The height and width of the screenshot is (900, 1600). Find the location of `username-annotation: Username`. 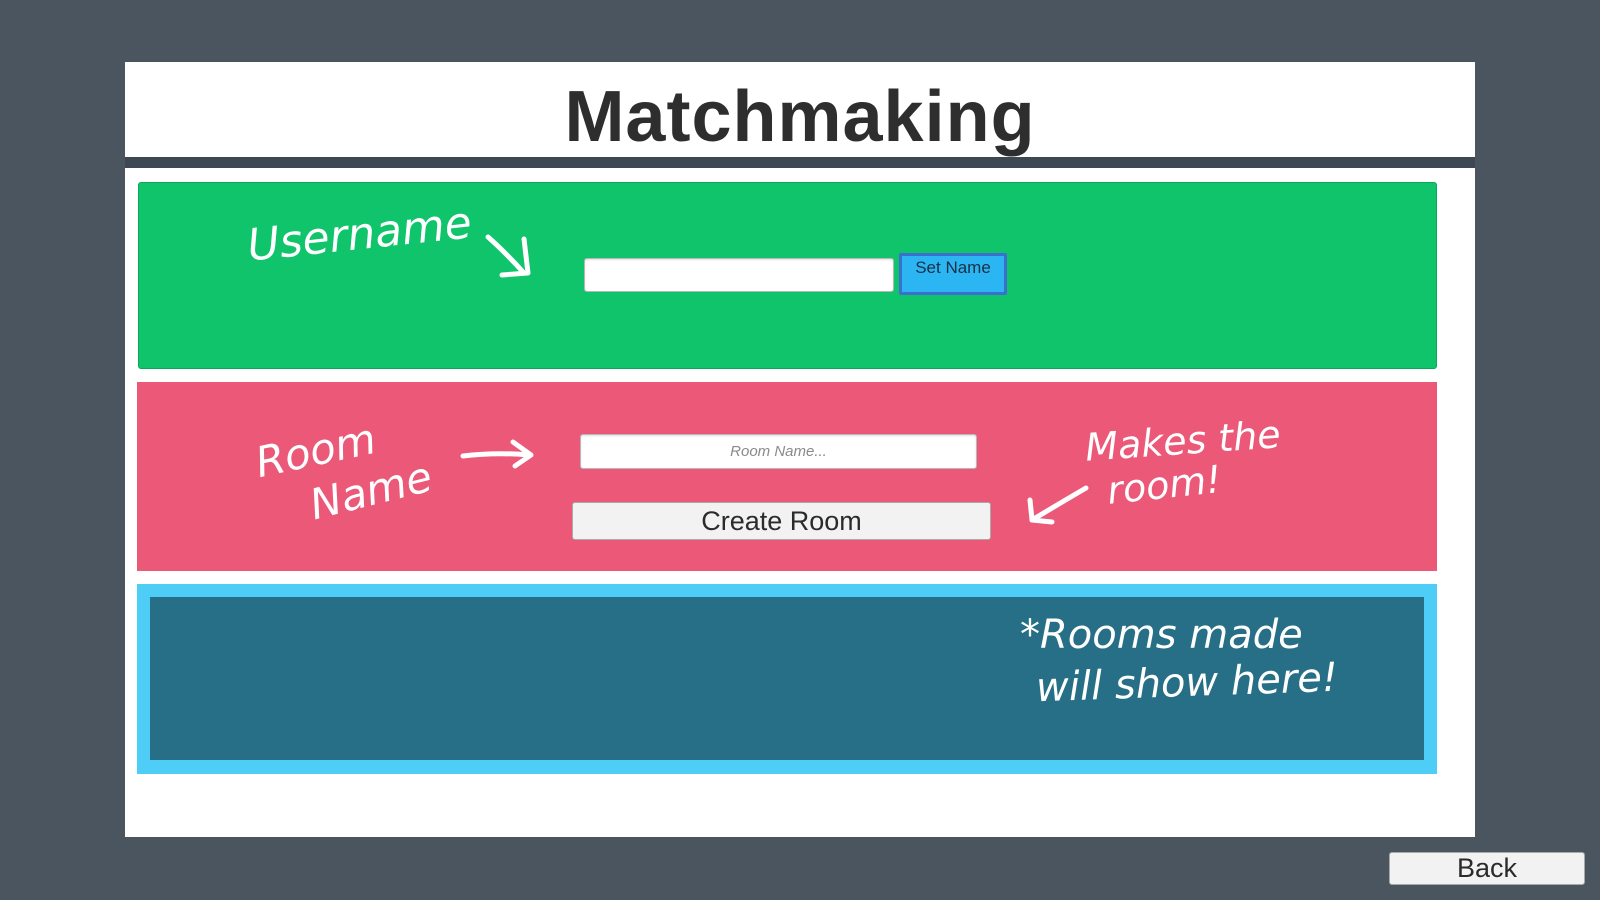

username-annotation: Username is located at coordinates (359, 234).